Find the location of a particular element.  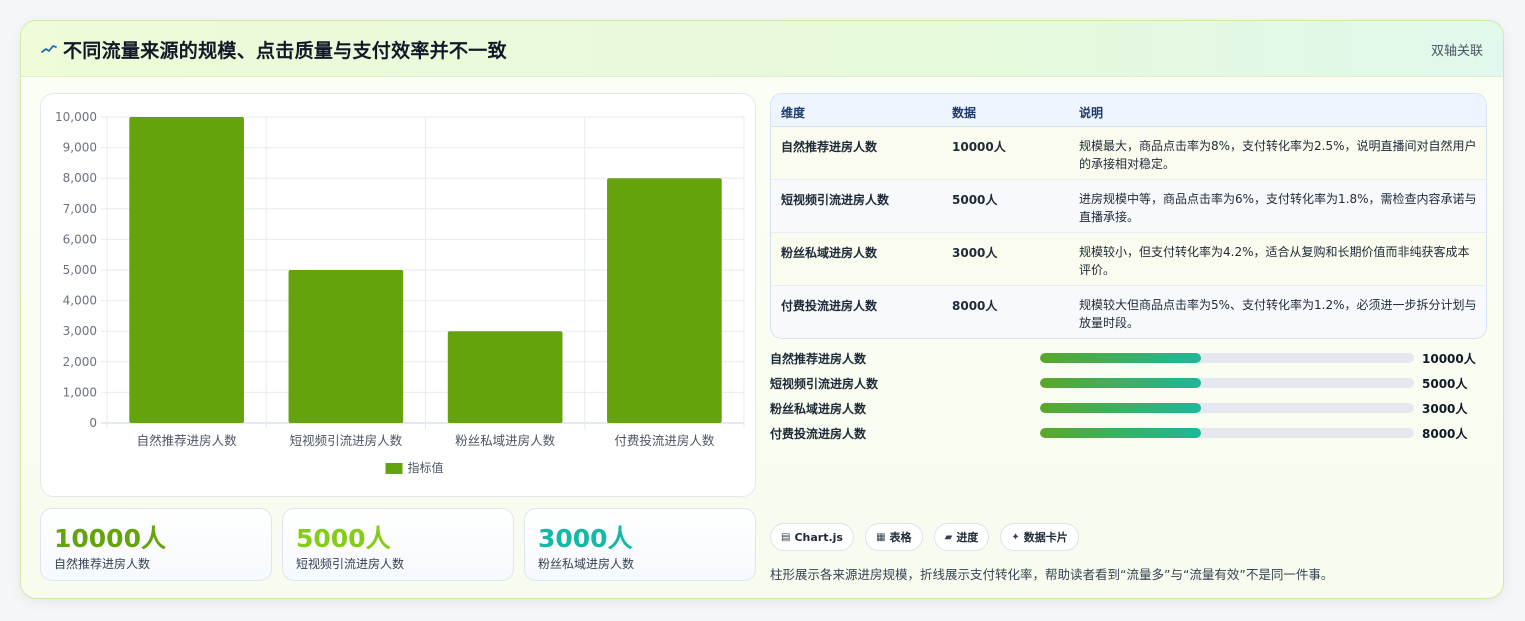

chip-label: Chart.js is located at coordinates (818, 537).